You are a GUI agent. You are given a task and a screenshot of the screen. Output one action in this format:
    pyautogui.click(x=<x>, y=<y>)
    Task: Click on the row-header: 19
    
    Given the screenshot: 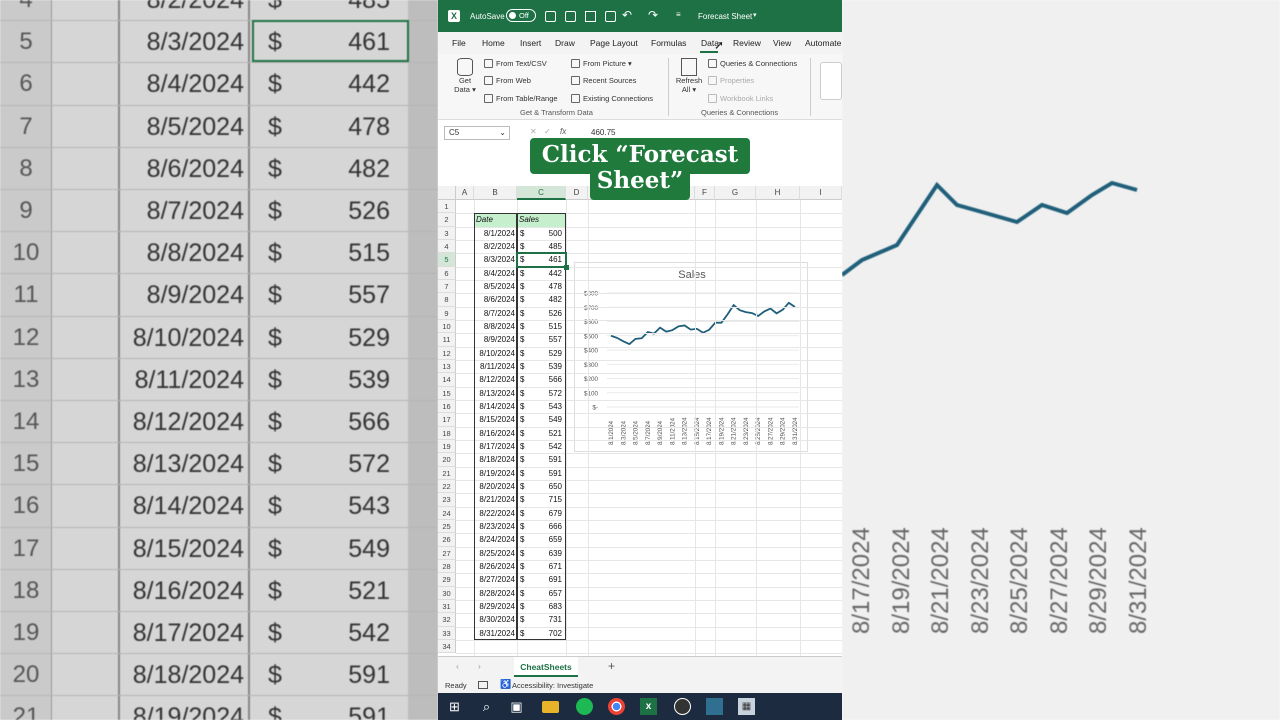 What is the action you would take?
    pyautogui.click(x=447, y=446)
    